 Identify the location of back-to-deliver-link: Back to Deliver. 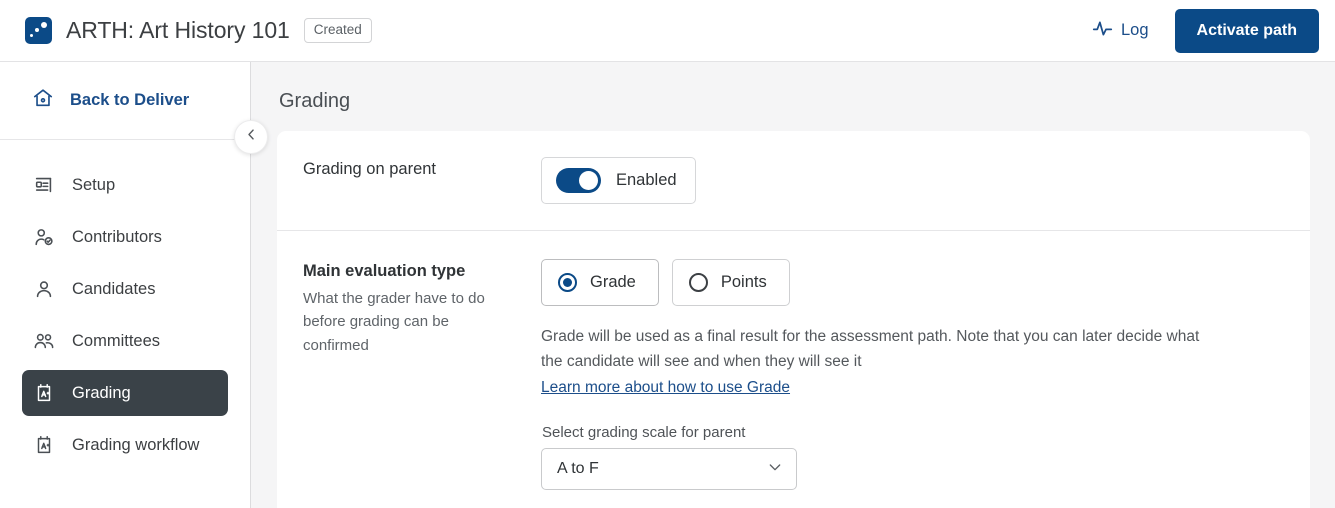
(125, 101).